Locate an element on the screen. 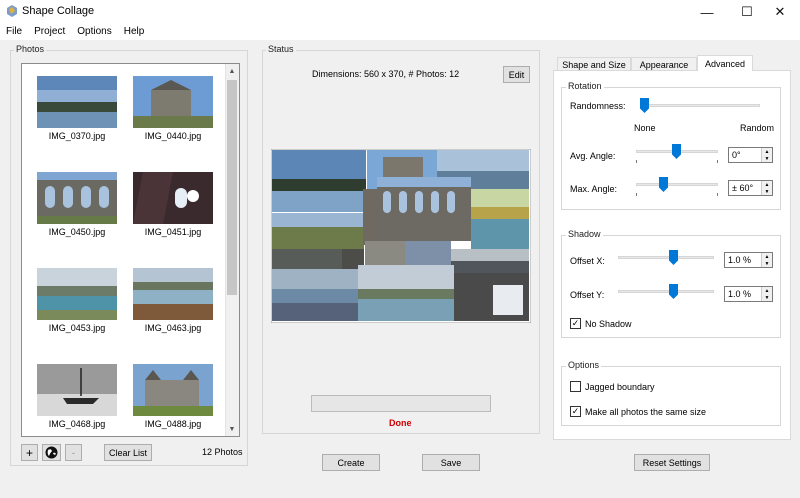  no-shadow-label: No Shadow is located at coordinates (608, 324).